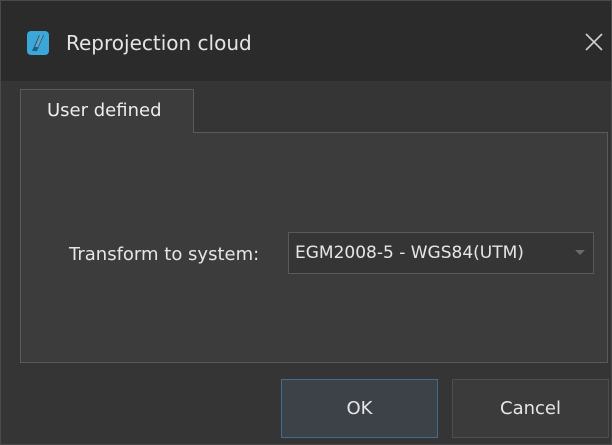 This screenshot has width=612, height=445. Describe the element at coordinates (594, 42) in the screenshot. I see `close-icon` at that location.